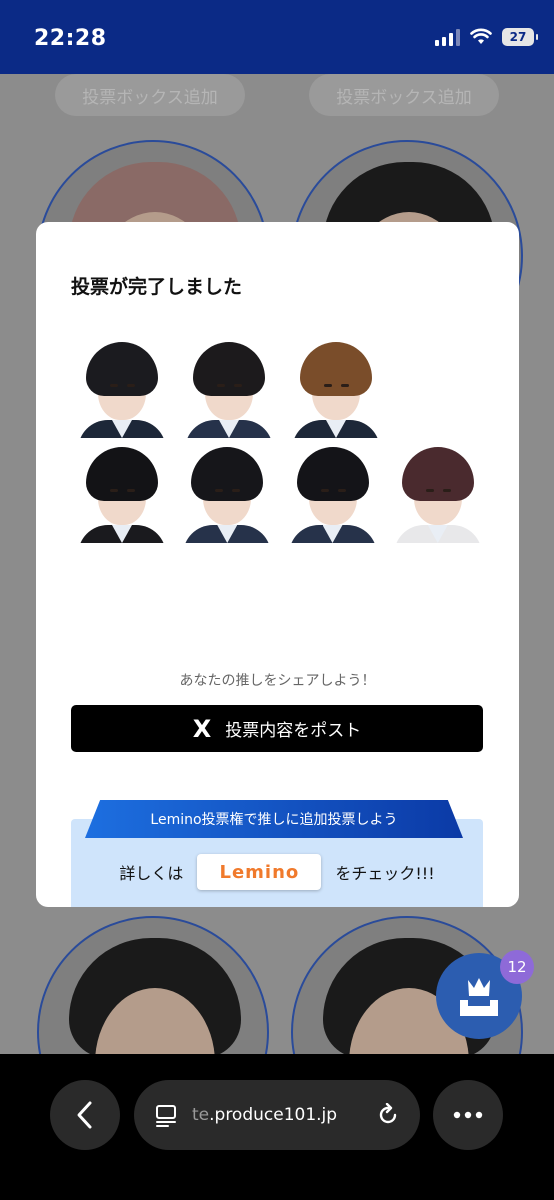  I want to click on address-bar: te.produce101.jp, so click(277, 1115).